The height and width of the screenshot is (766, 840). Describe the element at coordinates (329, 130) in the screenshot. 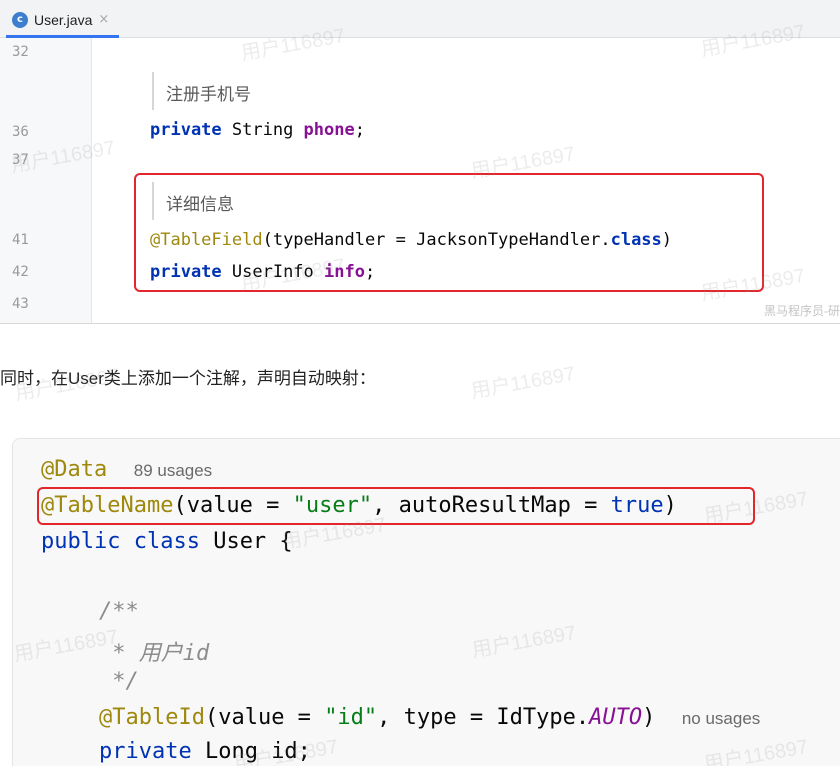

I see `field-name: phone` at that location.